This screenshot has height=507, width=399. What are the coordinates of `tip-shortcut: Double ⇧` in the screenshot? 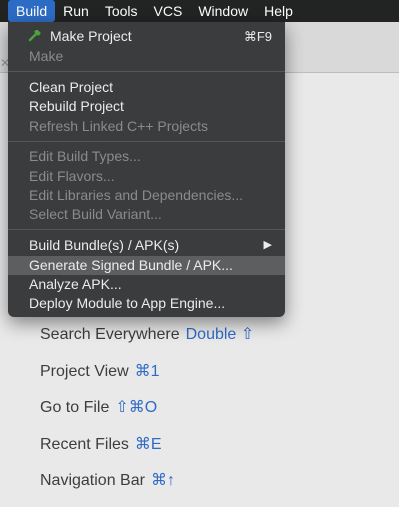 It's located at (220, 334).